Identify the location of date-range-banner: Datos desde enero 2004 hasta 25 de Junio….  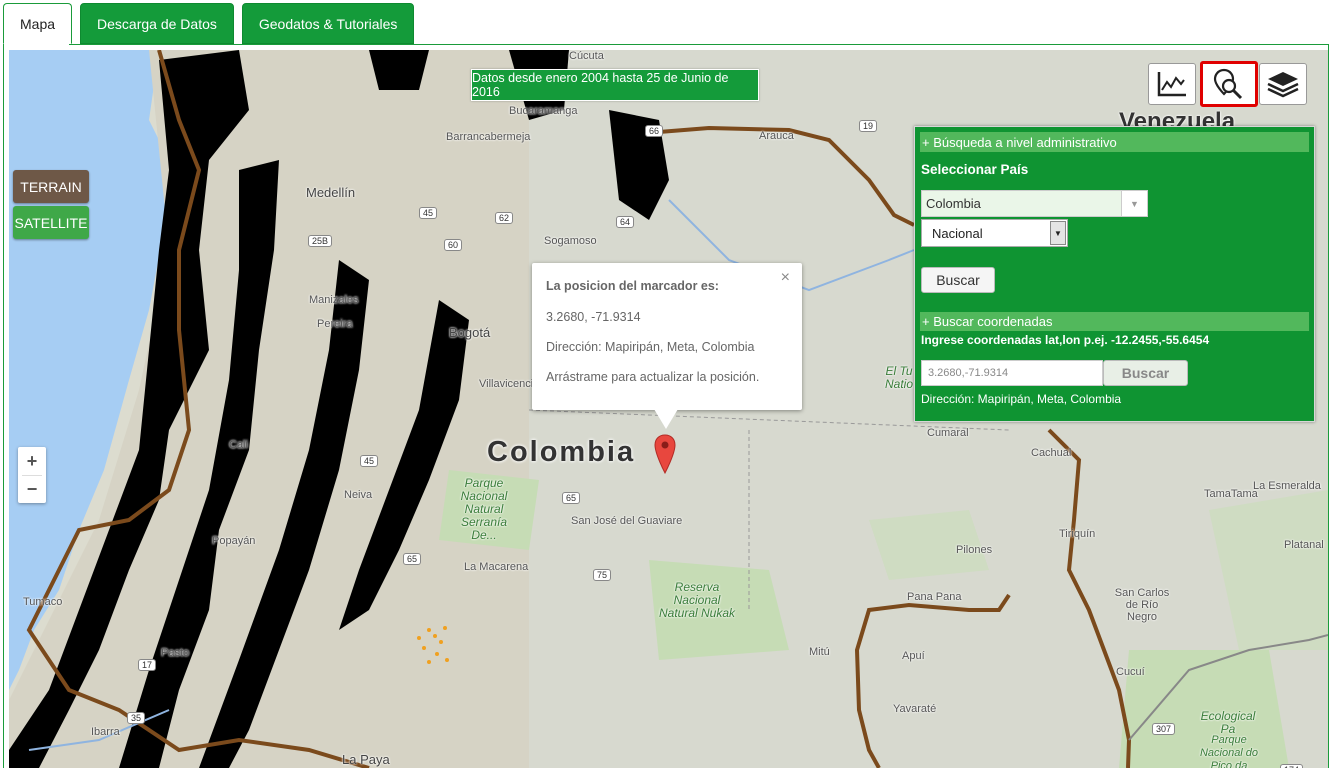
(615, 85).